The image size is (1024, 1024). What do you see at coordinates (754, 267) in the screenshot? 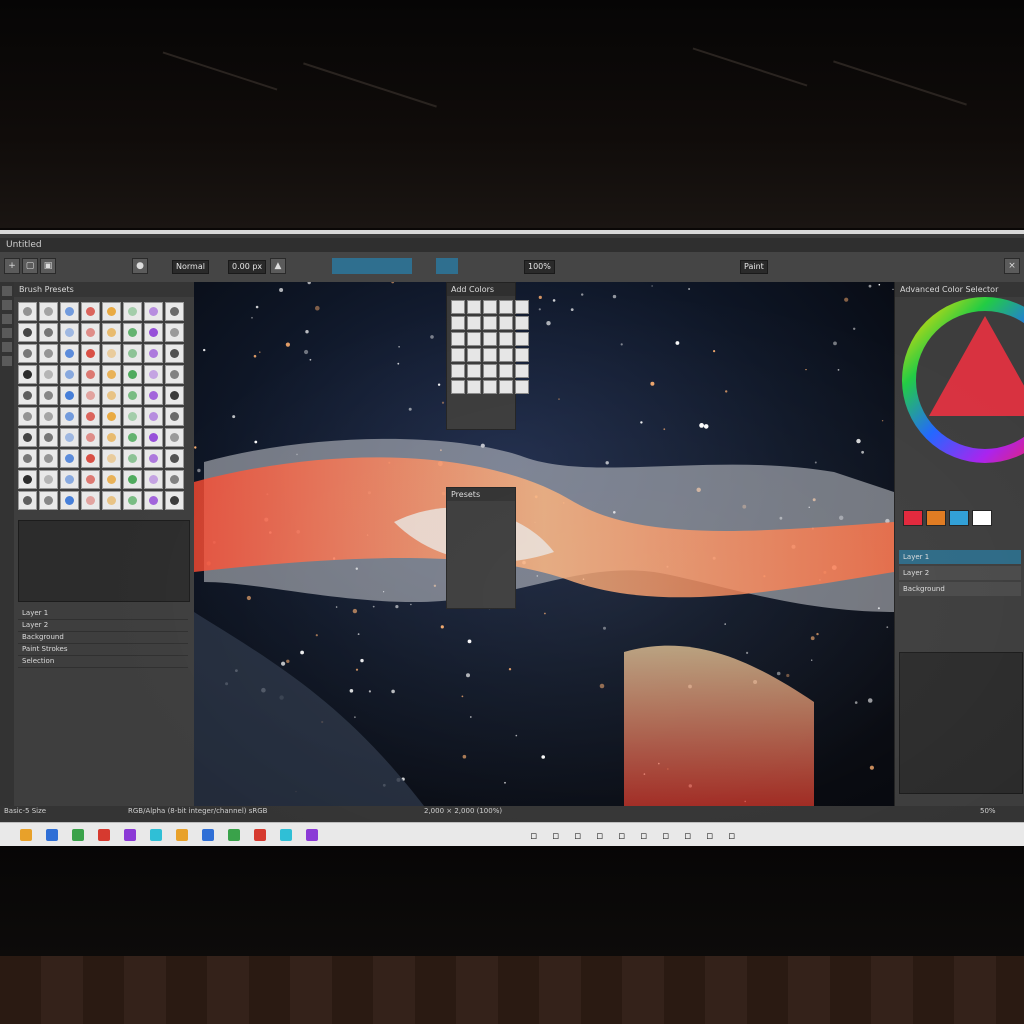
I see `mode-select: Paint` at bounding box center [754, 267].